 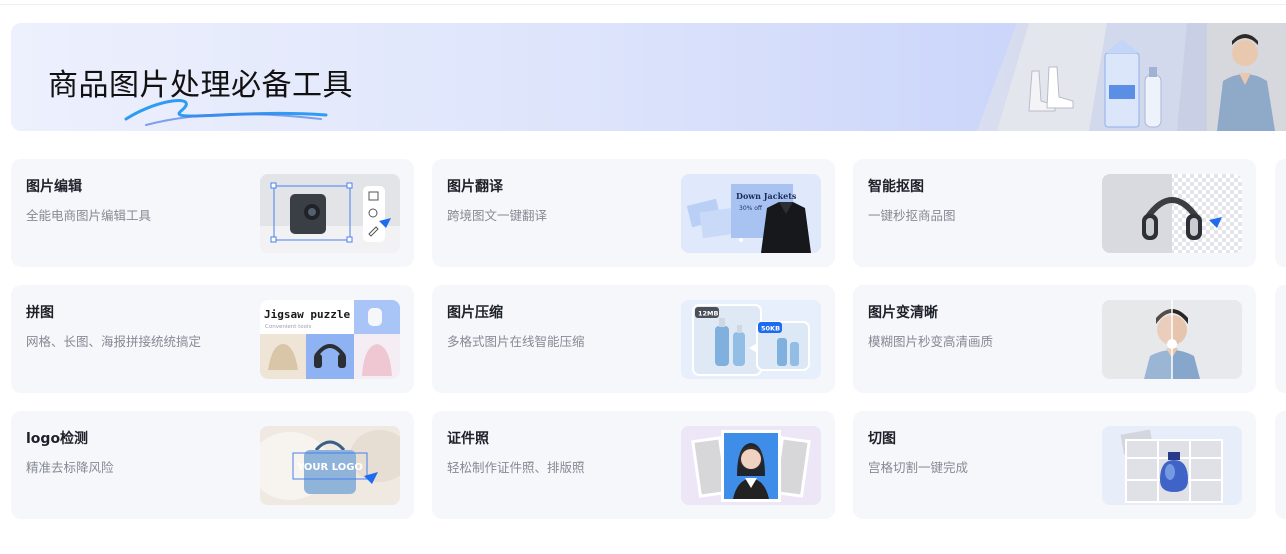 What do you see at coordinates (114, 341) in the screenshot?
I see `tool-description: 网格、长图、海报拼接统统搞定` at bounding box center [114, 341].